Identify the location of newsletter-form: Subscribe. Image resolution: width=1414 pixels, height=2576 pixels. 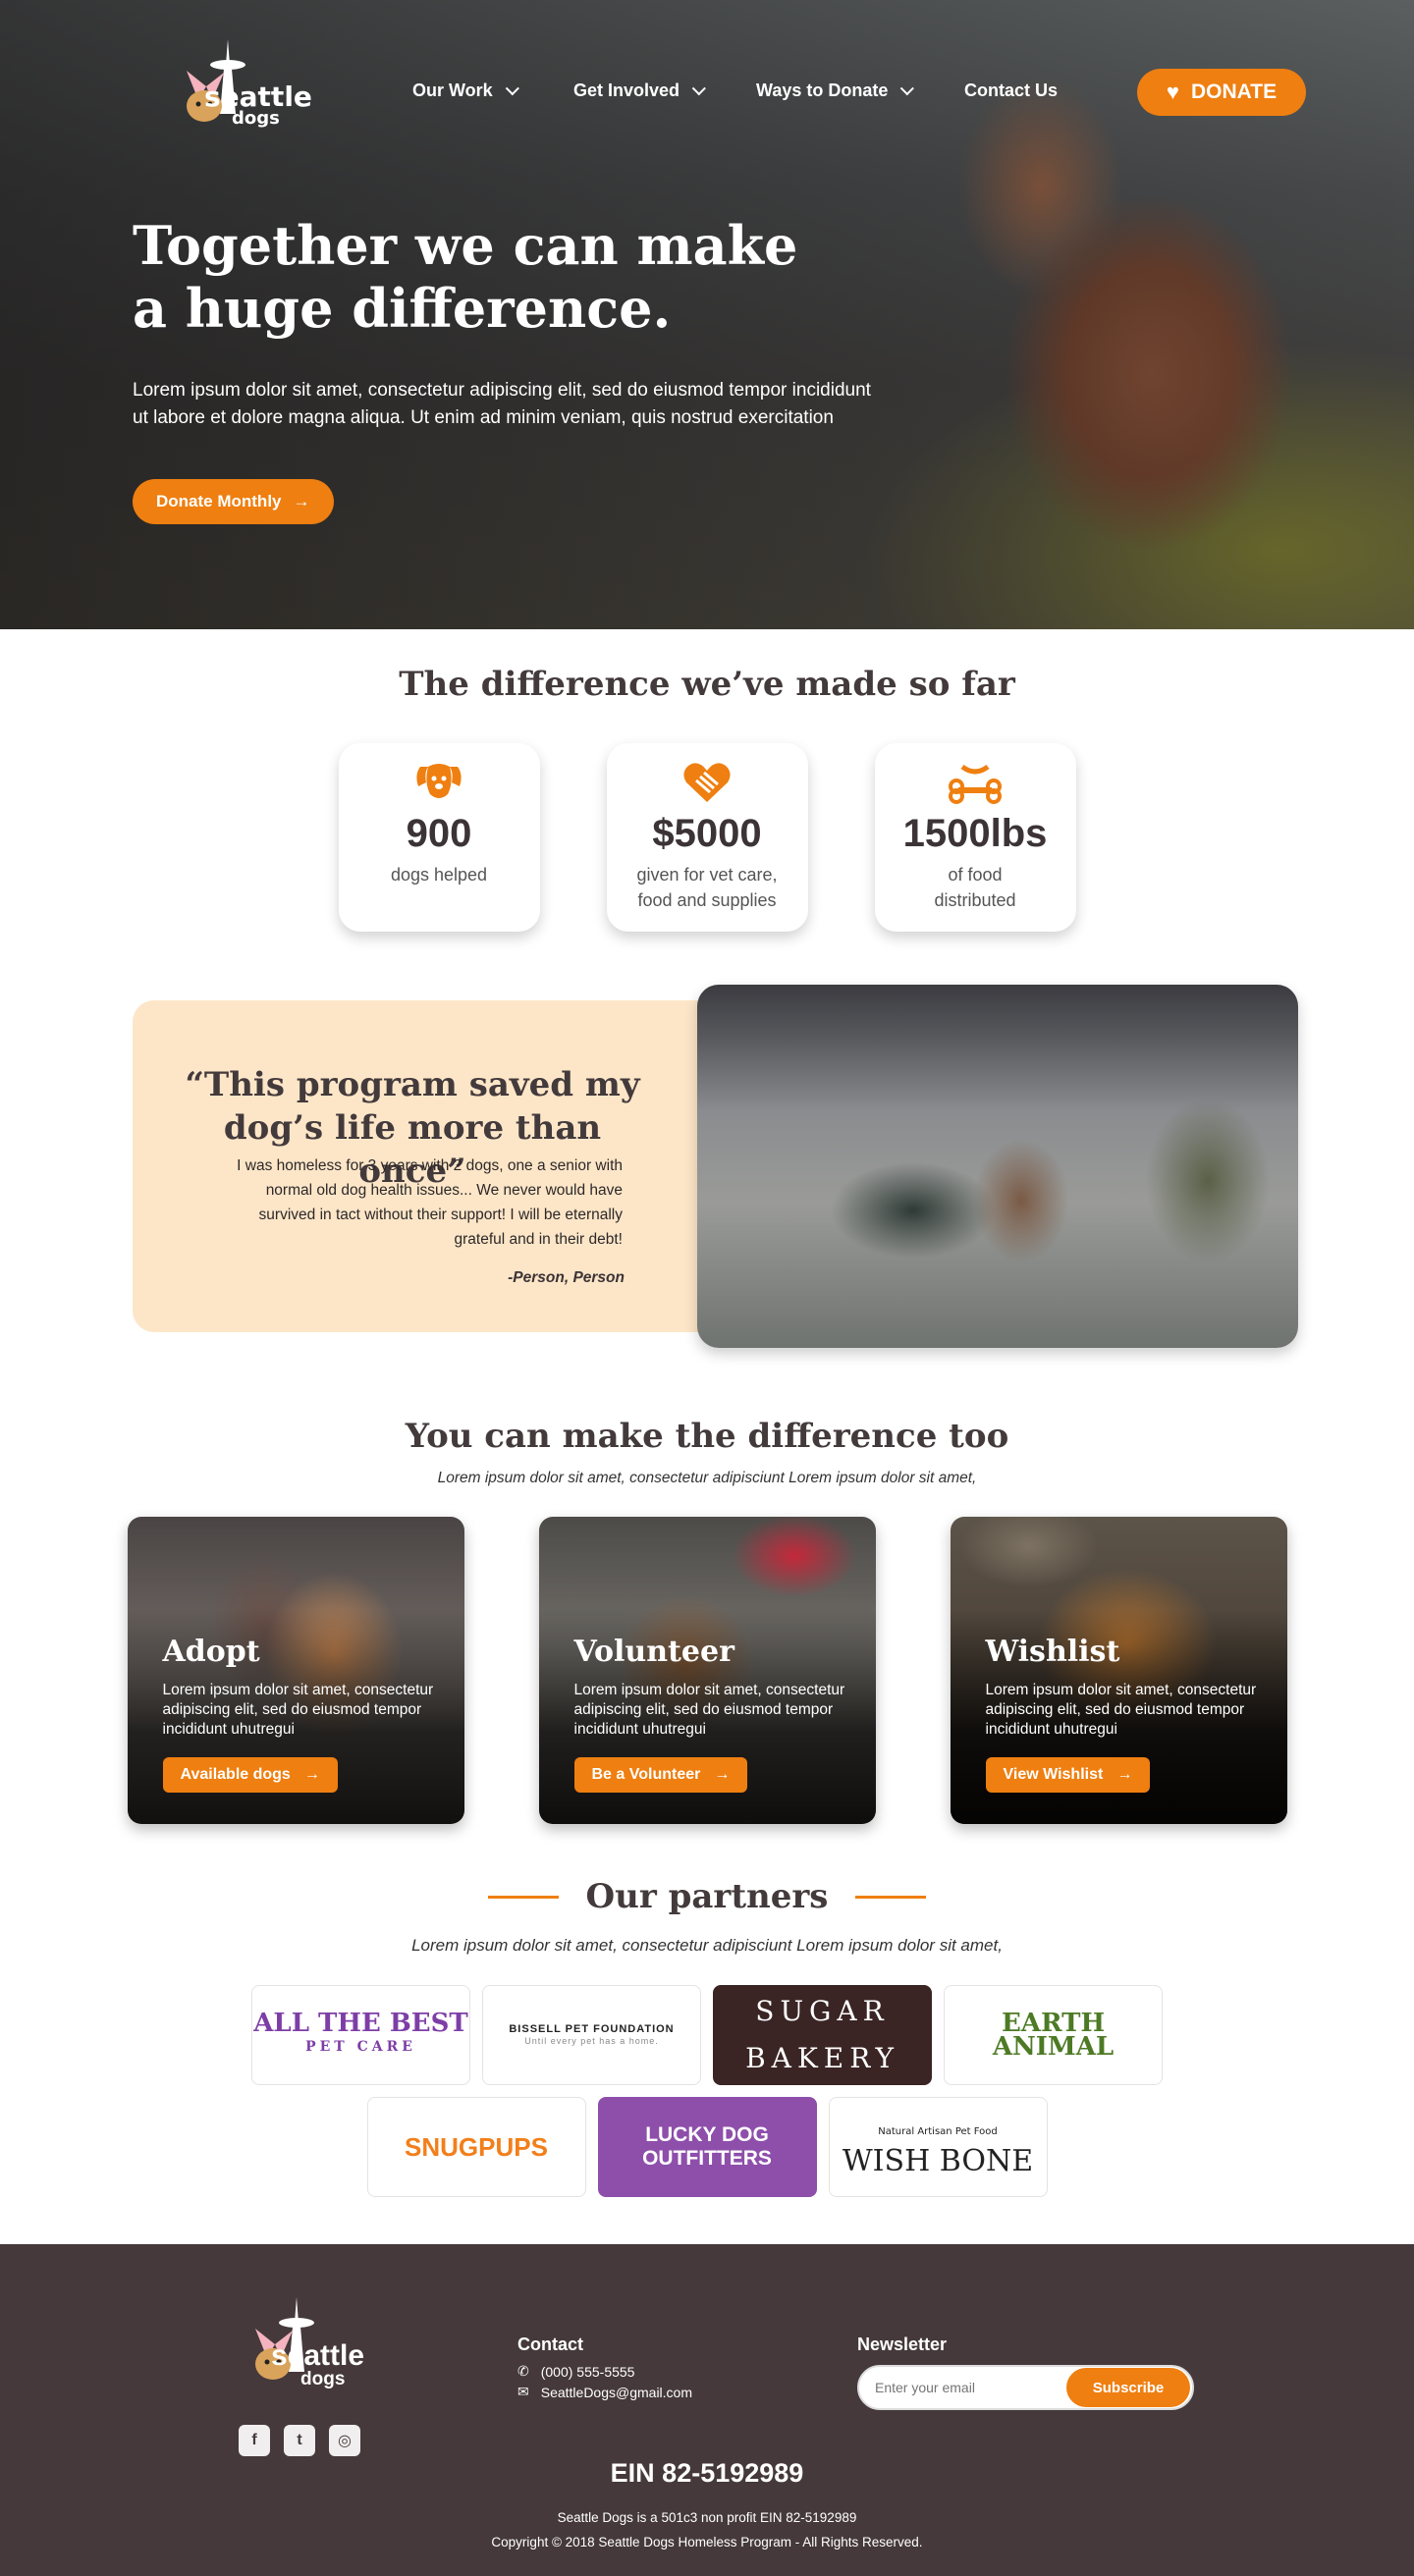
(1025, 2387).